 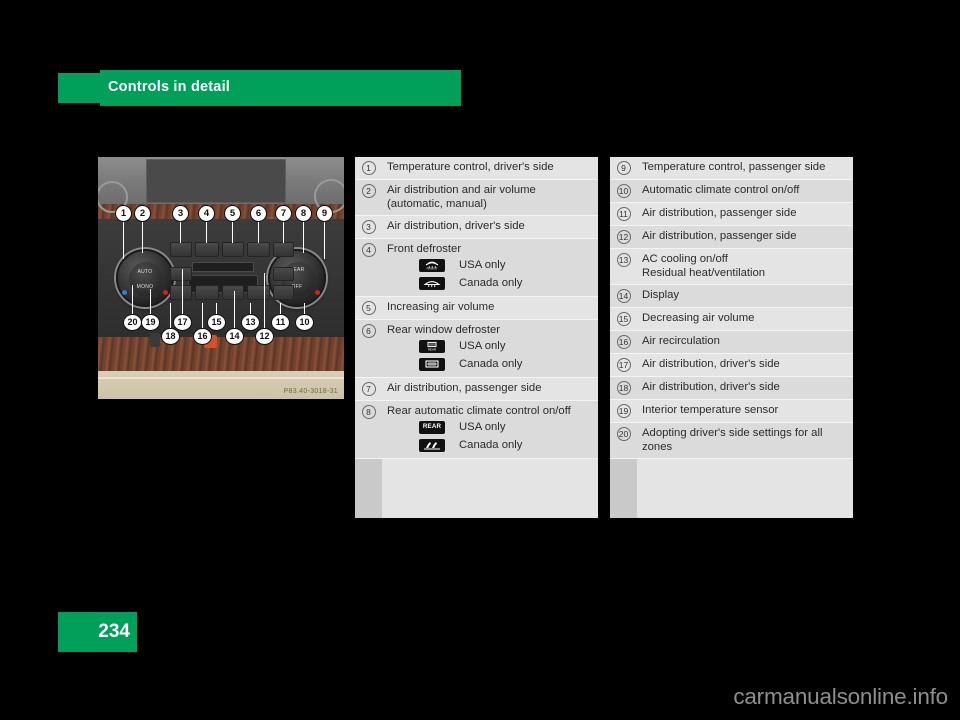 What do you see at coordinates (432, 349) in the screenshot?
I see `svg-text: REAR` at bounding box center [432, 349].